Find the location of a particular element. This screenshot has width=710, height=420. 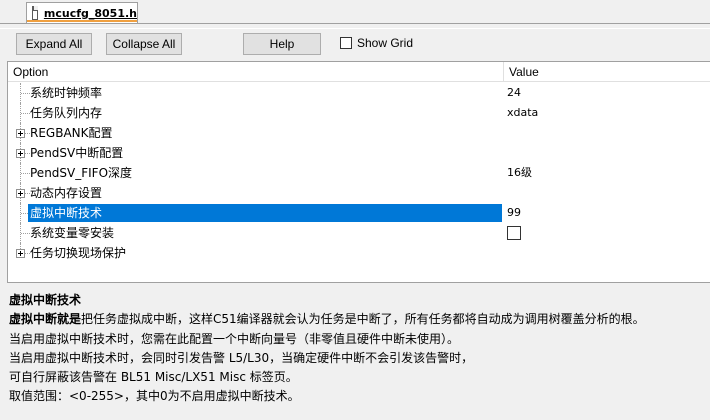

column-separator is located at coordinates (503, 72).